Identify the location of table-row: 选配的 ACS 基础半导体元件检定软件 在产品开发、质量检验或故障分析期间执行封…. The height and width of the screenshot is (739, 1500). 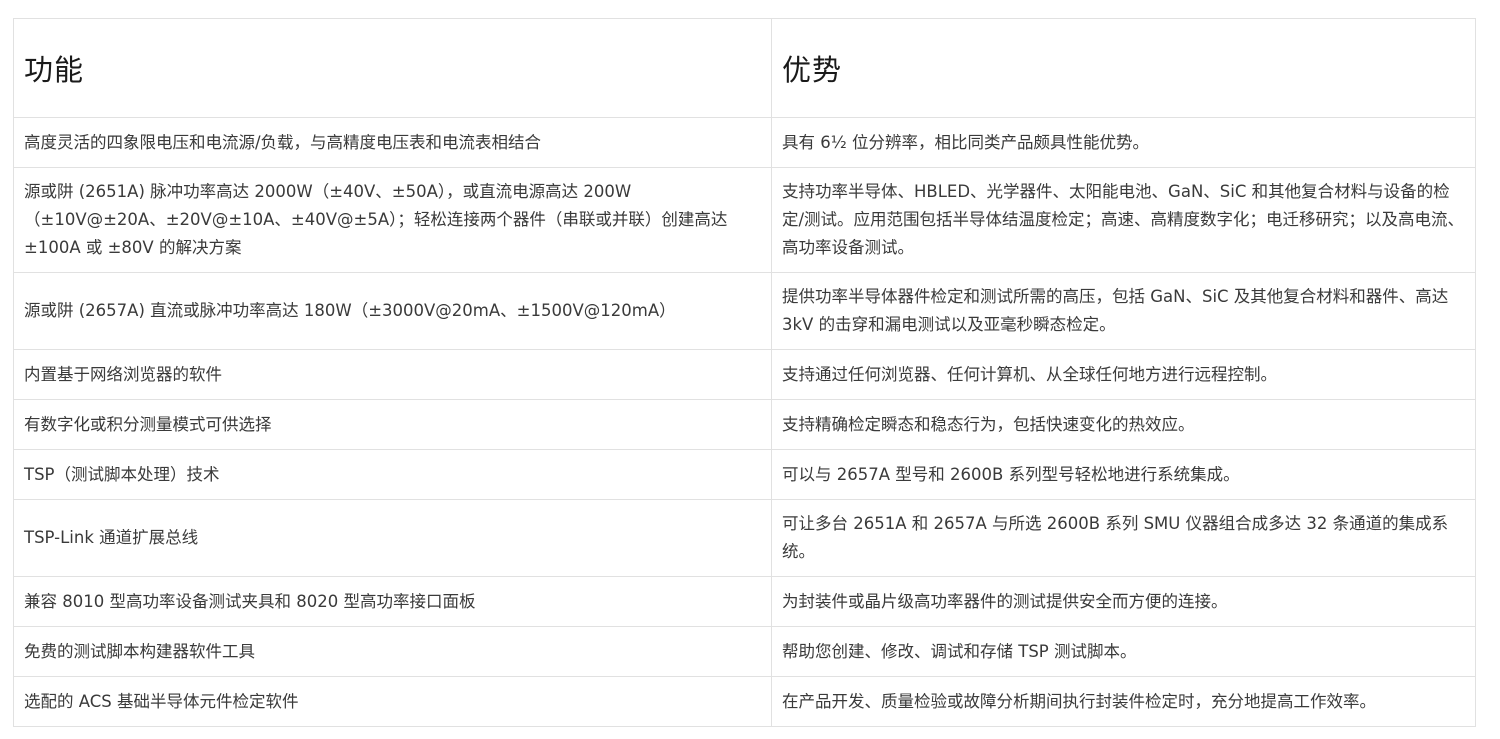
(744, 701).